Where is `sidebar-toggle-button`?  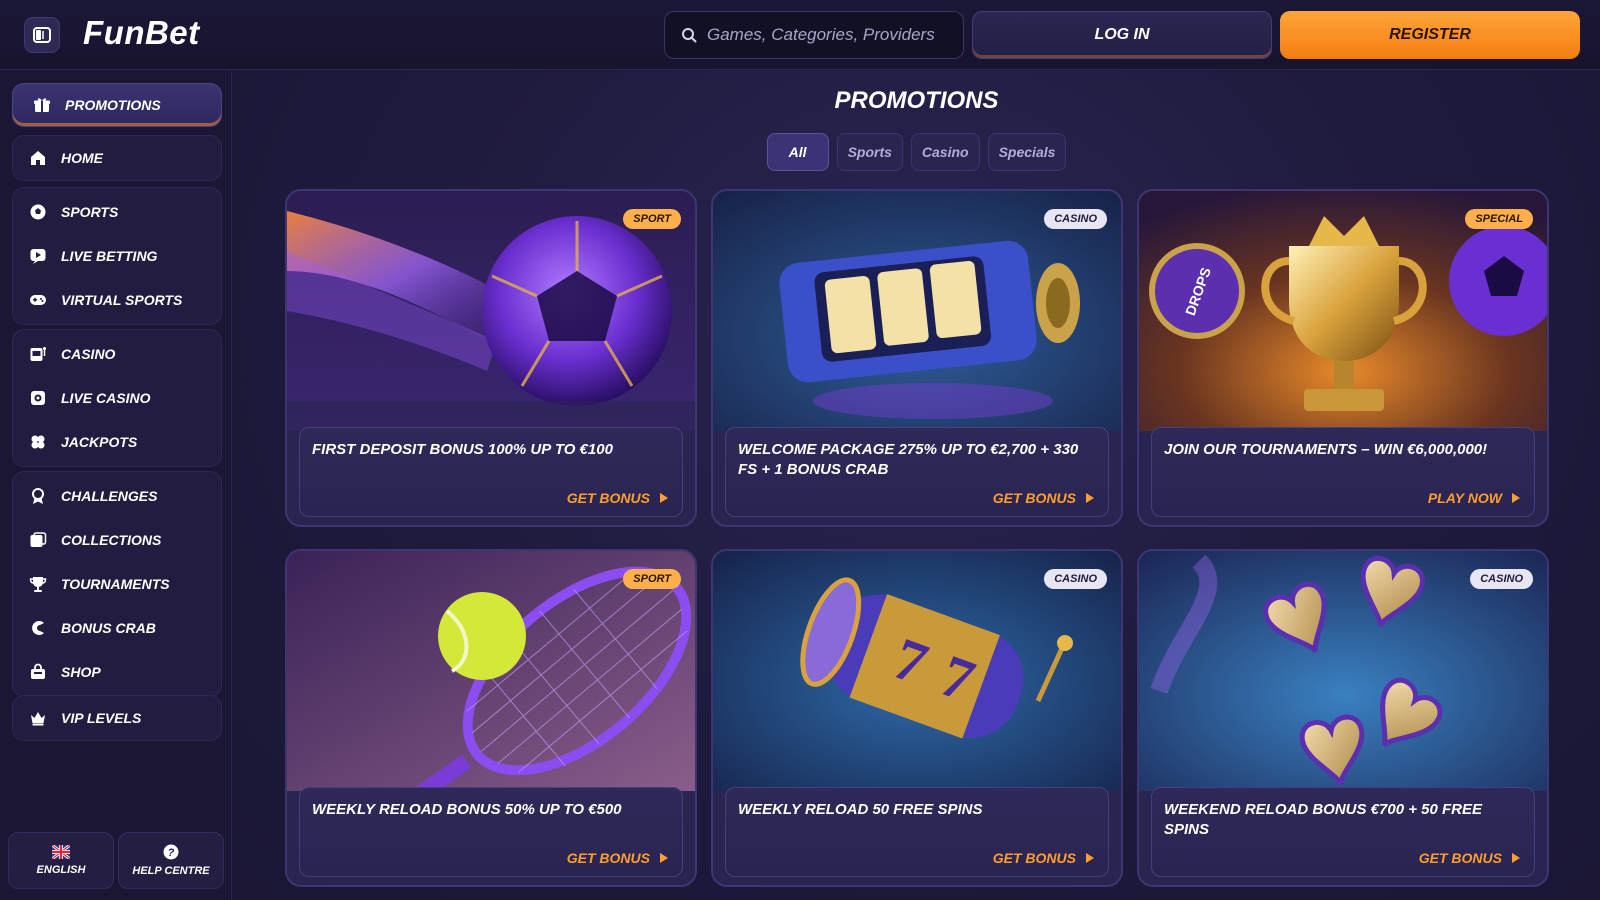 sidebar-toggle-button is located at coordinates (42, 35).